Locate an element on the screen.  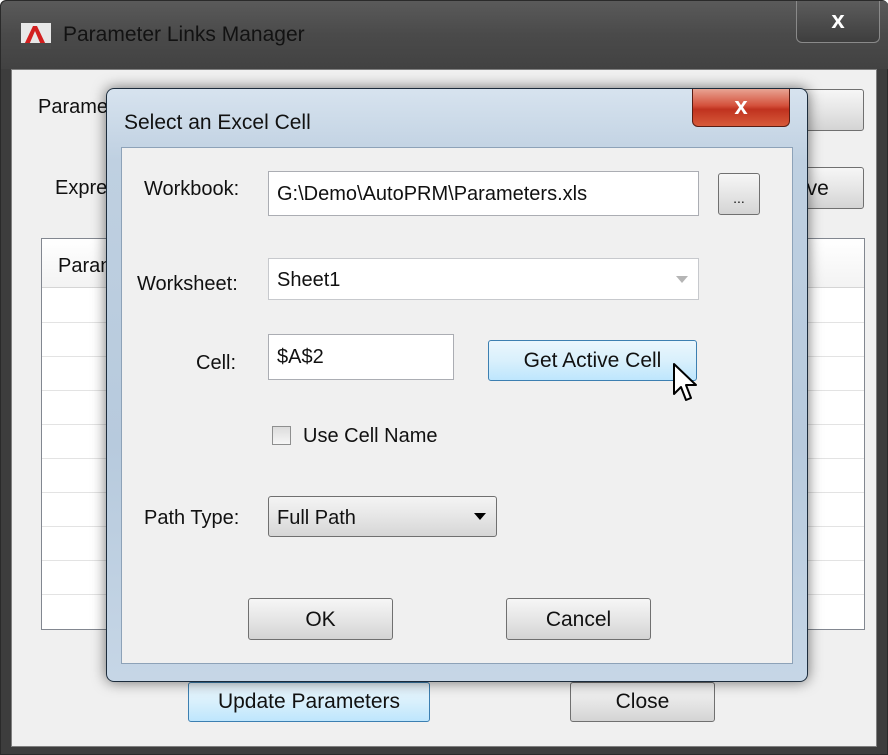
cancel-button: Cancel is located at coordinates (578, 619).